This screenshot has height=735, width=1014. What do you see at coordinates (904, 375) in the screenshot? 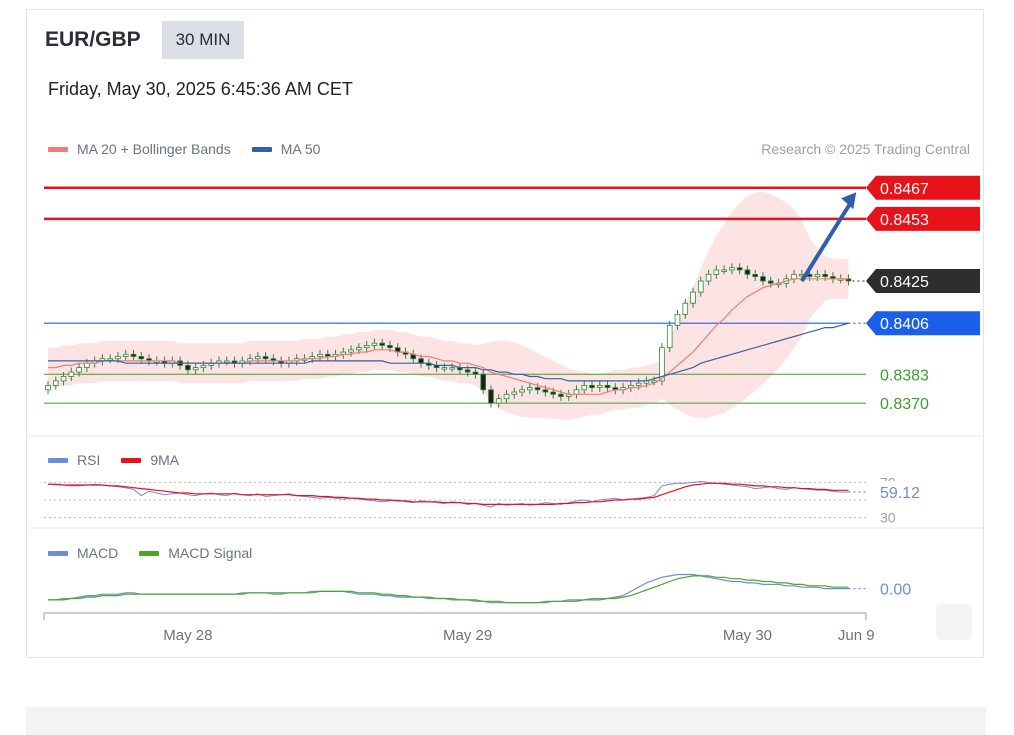
I see `support-label: 0.8383` at bounding box center [904, 375].